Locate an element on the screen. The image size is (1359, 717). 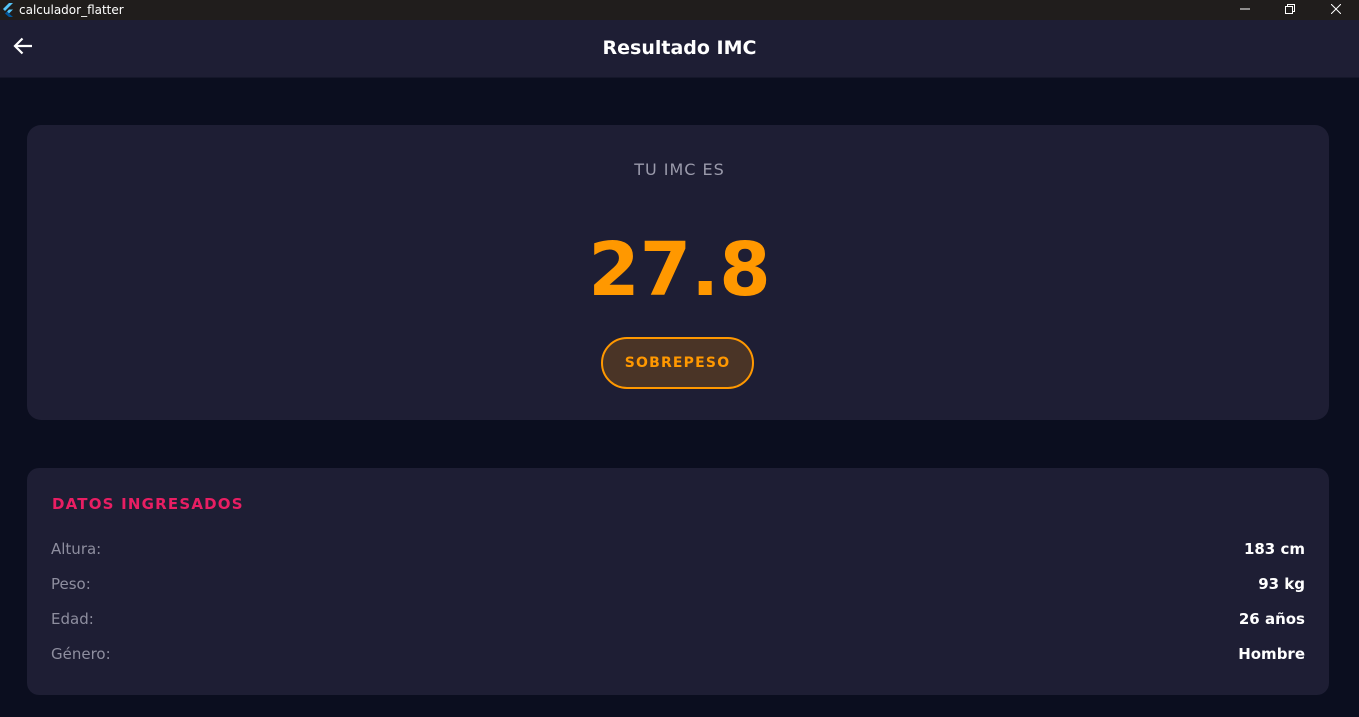
status-badge: SOBREPESO is located at coordinates (677, 363).